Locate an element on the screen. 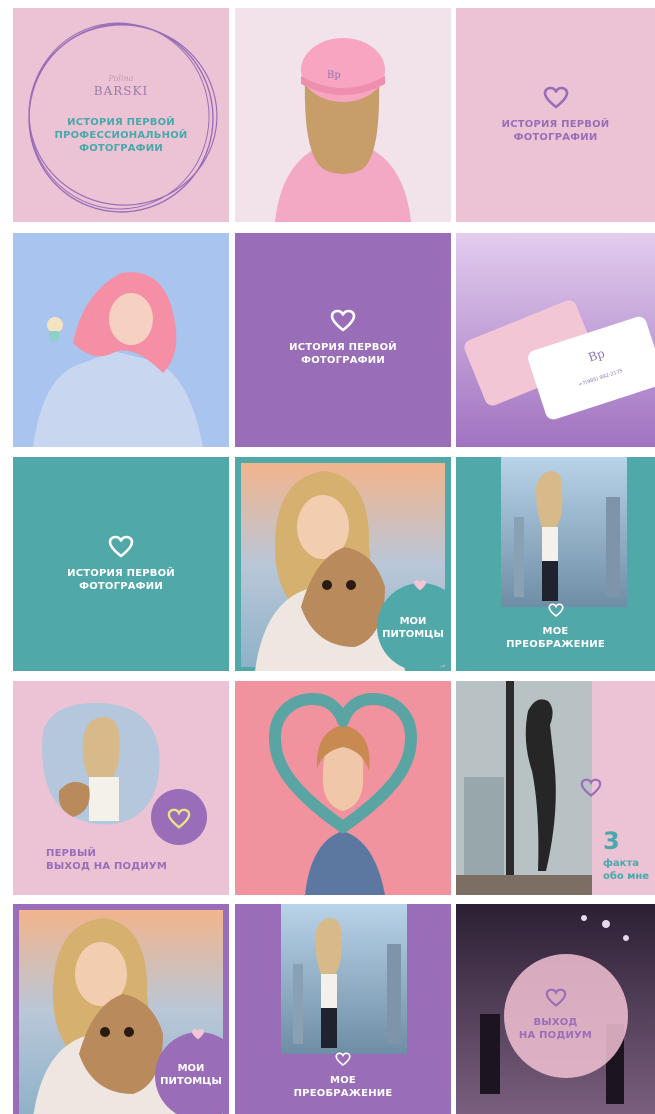 The height and width of the screenshot is (1114, 655). svg-text: Bp is located at coordinates (334, 75).